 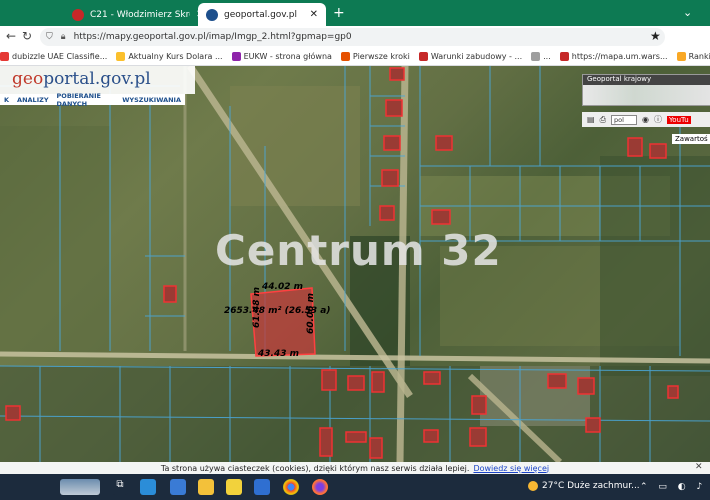 I want to click on menu-item-wyszukiwania: WYSZUKIWANIA, so click(x=151, y=100).